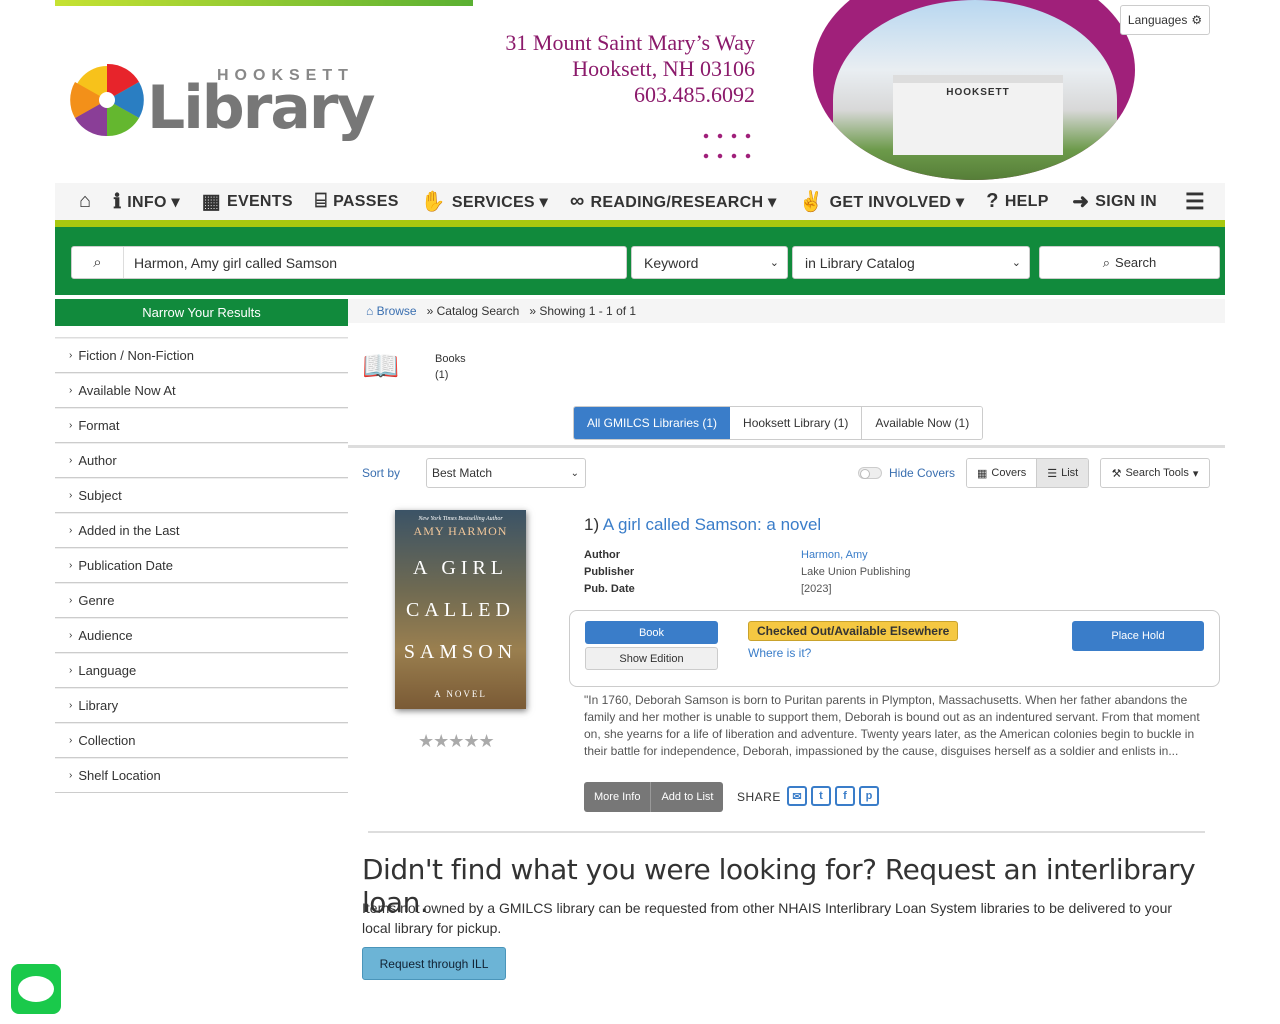 Image resolution: width=1280 pixels, height=1024 pixels. I want to click on cover-subtitle: A NOVEL, so click(460, 694).